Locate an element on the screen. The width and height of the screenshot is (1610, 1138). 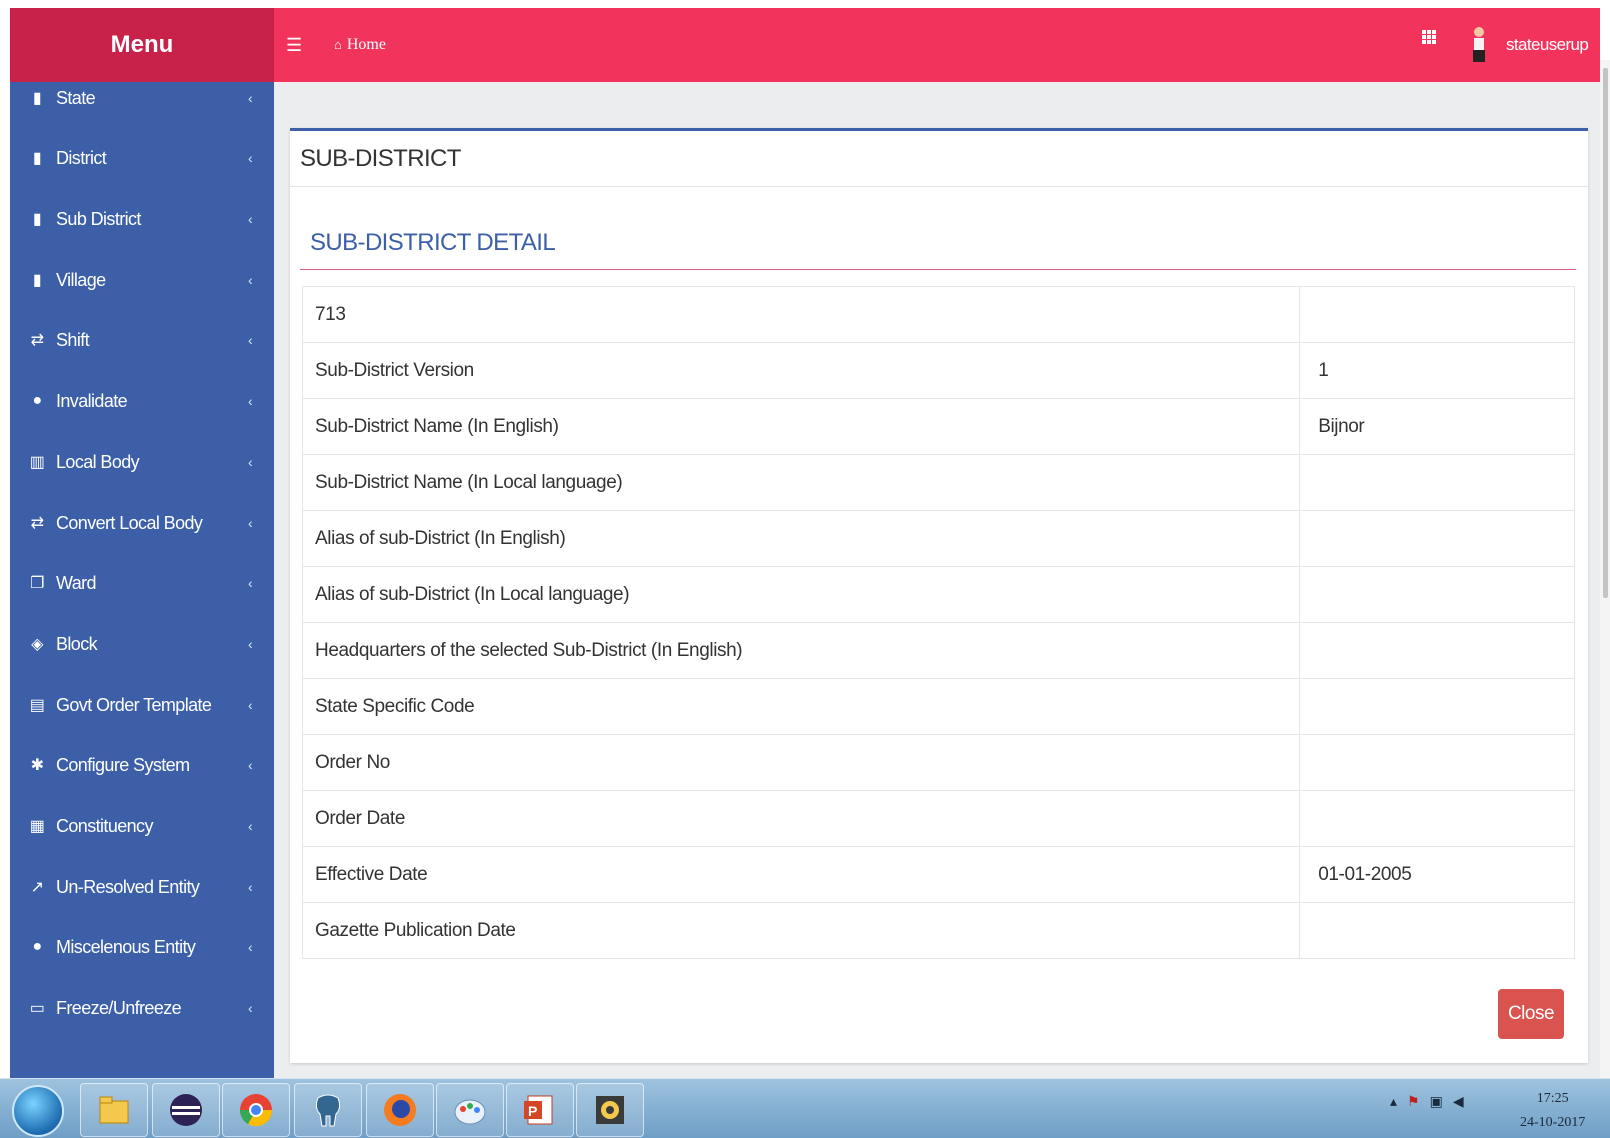
action-center-icon: ⚑ is located at coordinates (1413, 1101).